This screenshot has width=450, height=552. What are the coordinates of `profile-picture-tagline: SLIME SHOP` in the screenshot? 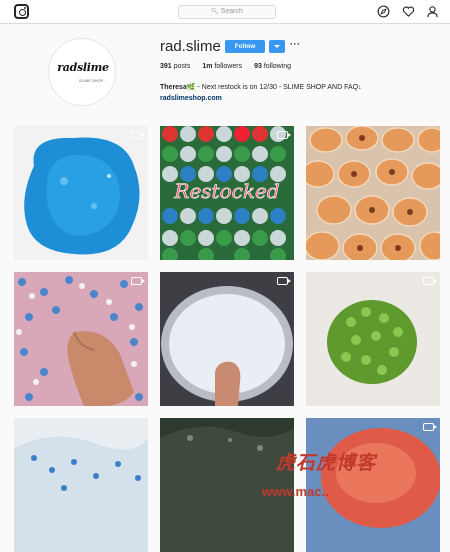 It's located at (91, 81).